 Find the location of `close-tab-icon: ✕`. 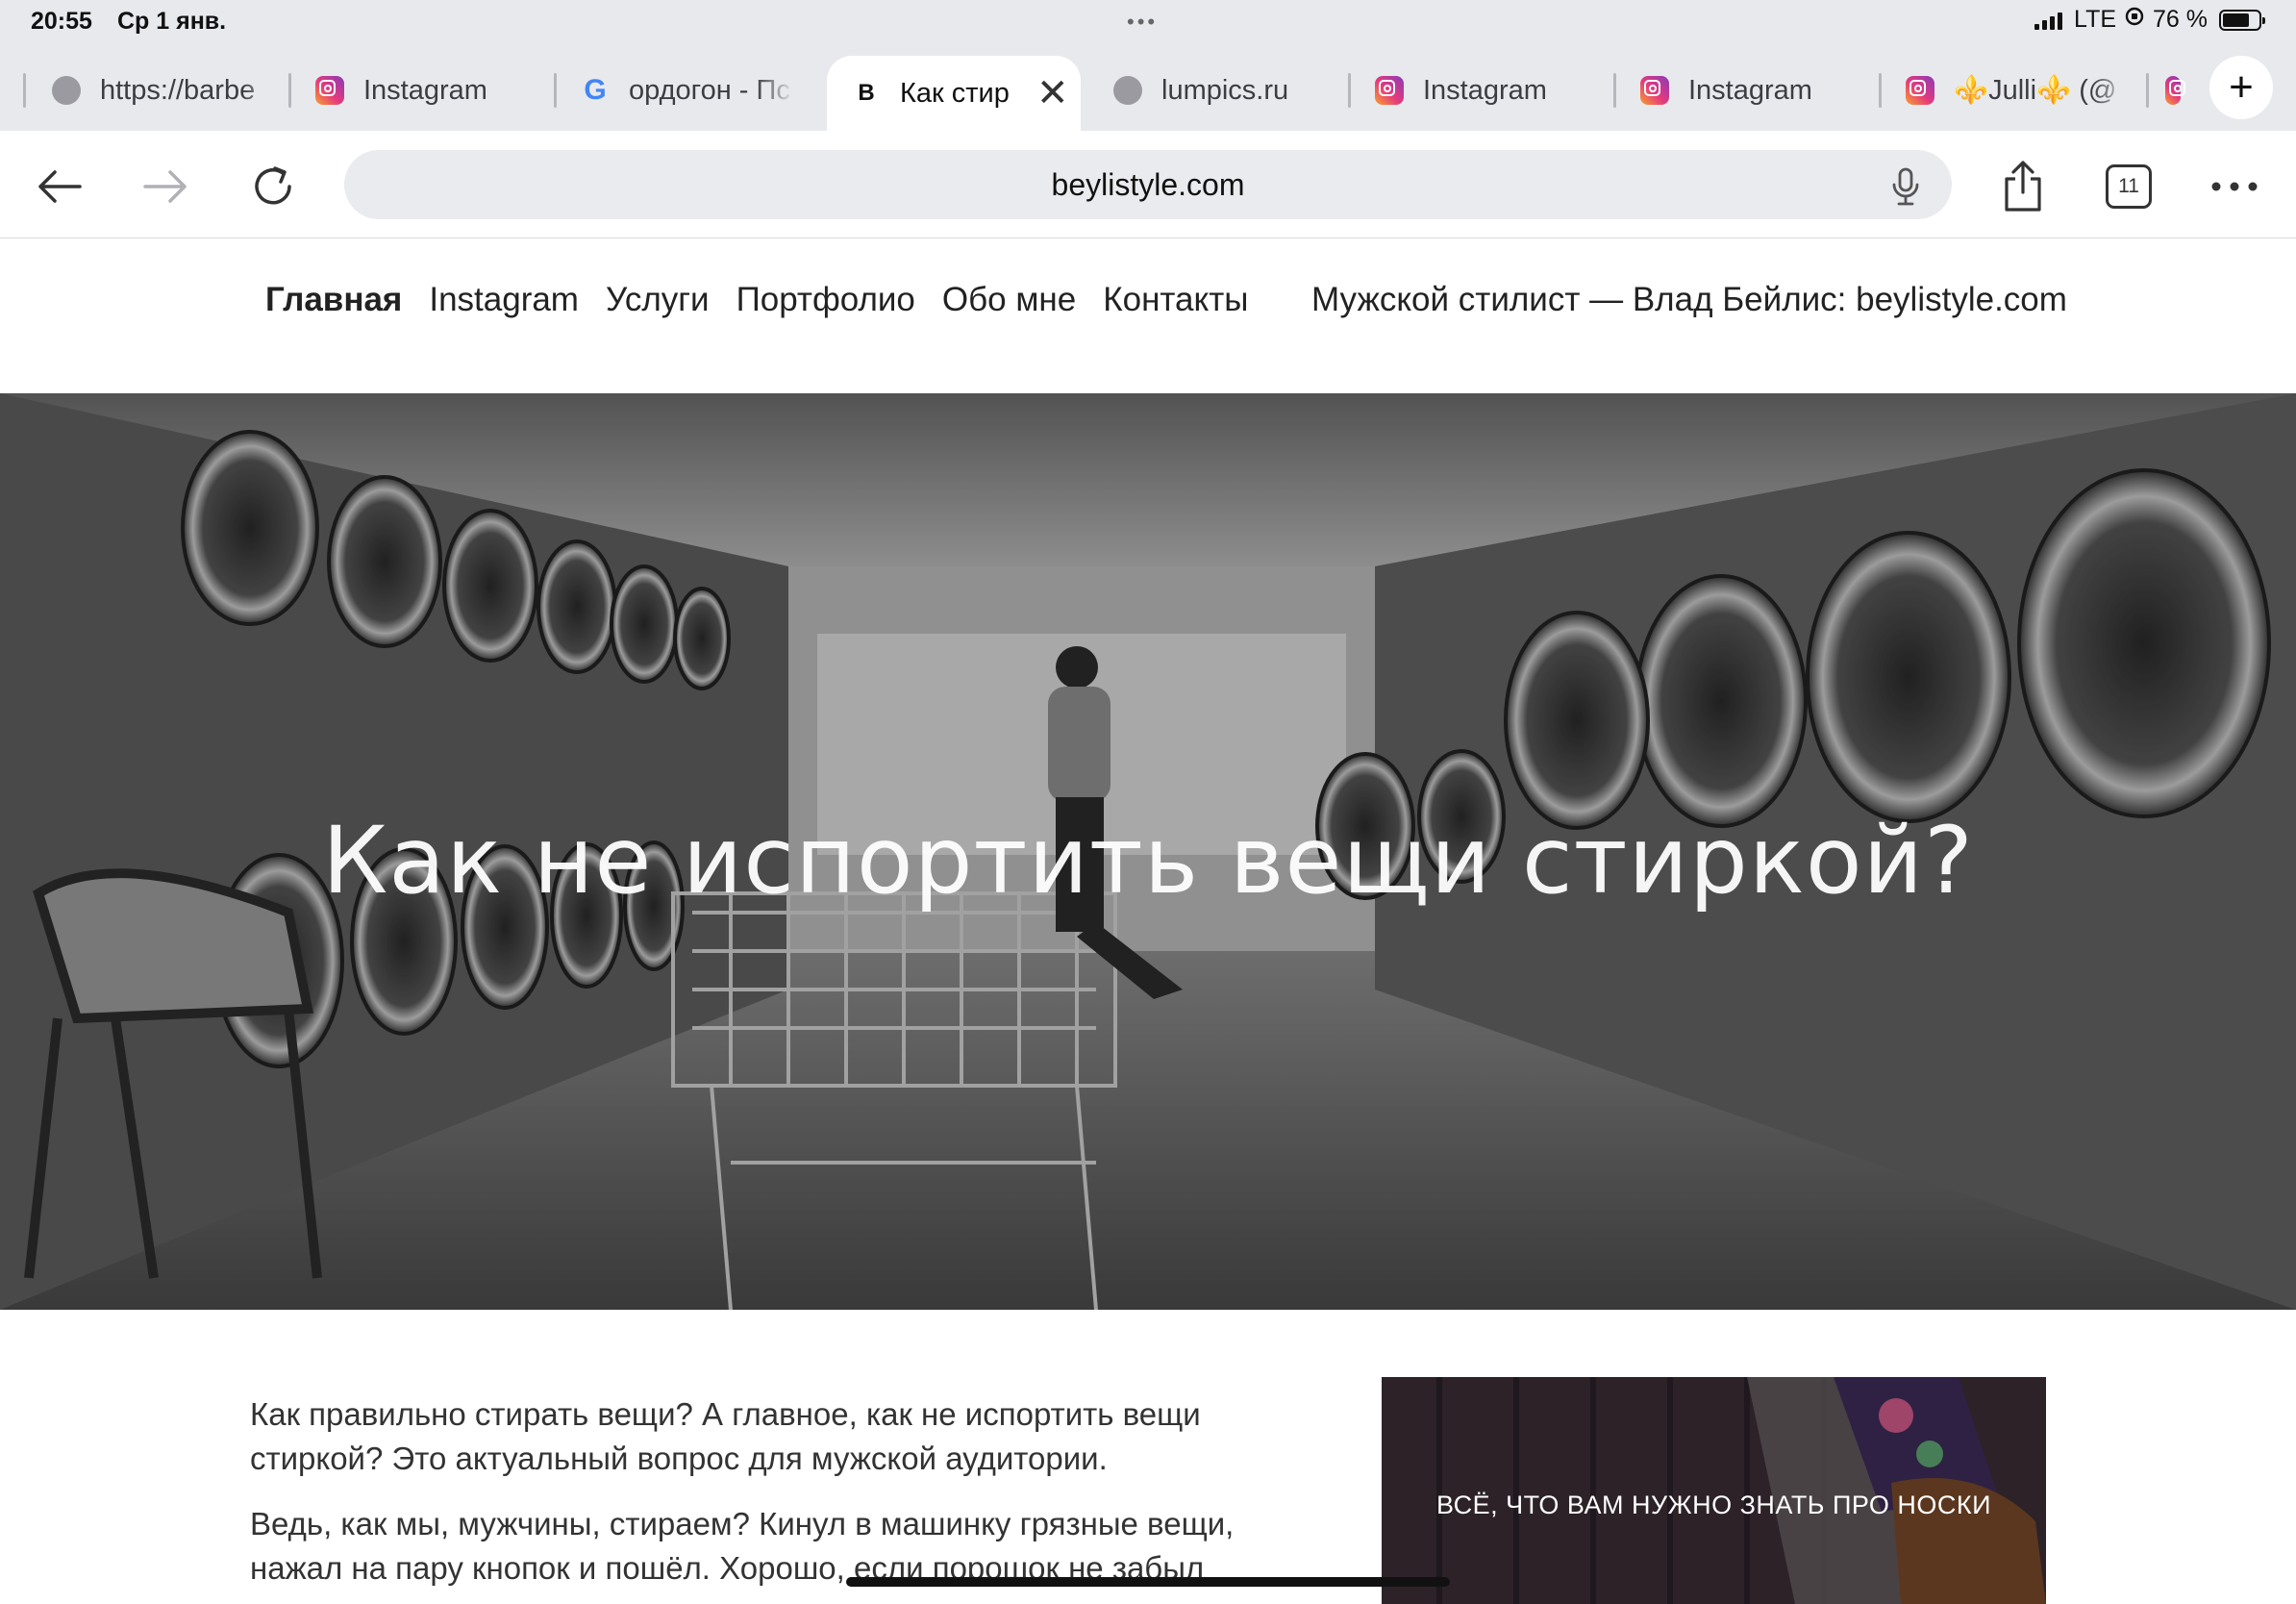

close-tab-icon: ✕ is located at coordinates (1052, 93).